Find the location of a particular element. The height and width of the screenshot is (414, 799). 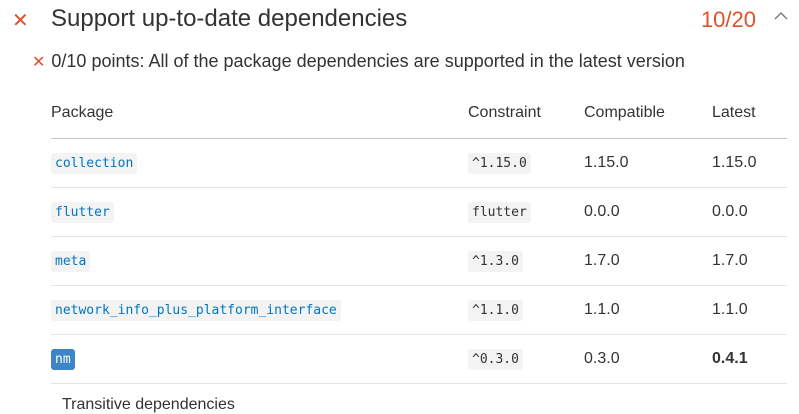

latest-version: 1.1.0 is located at coordinates (749, 310).